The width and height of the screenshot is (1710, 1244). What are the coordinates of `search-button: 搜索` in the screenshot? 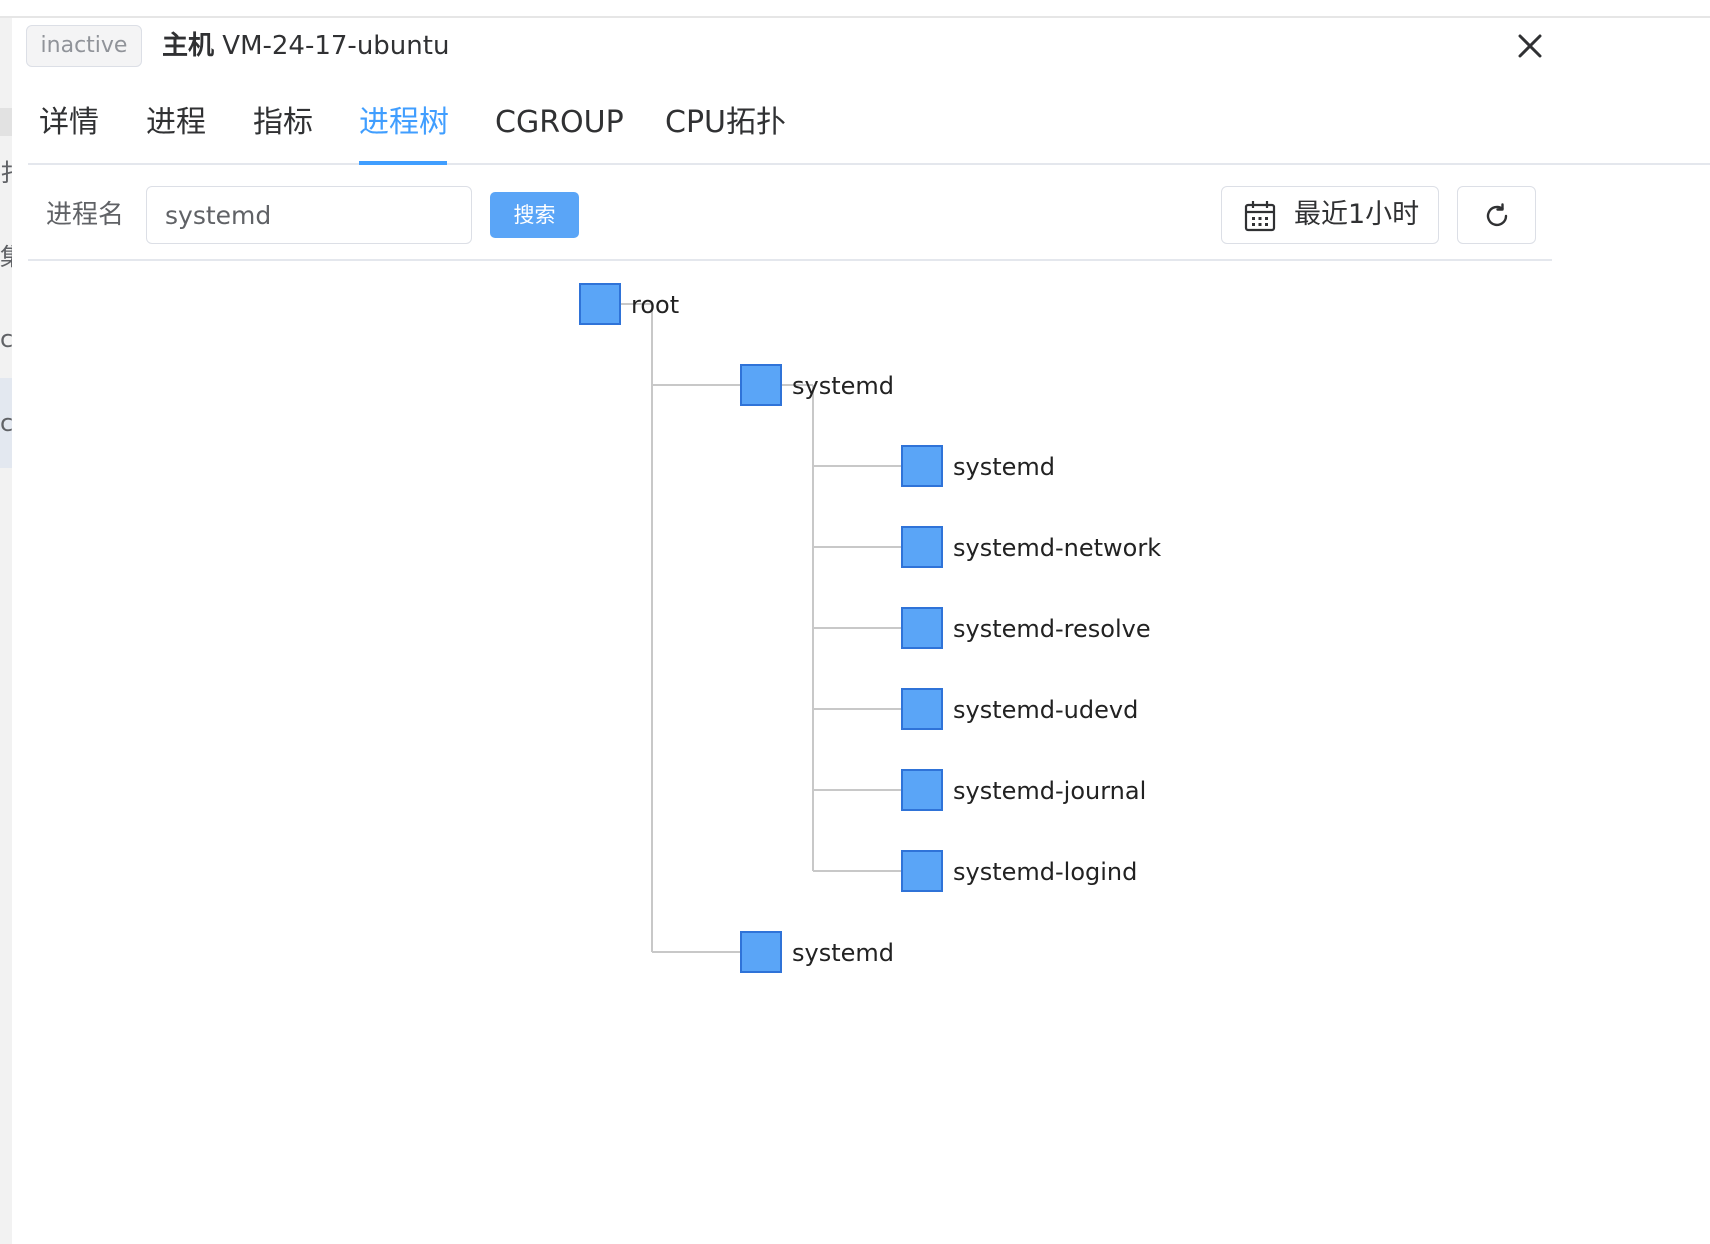 It's located at (534, 215).